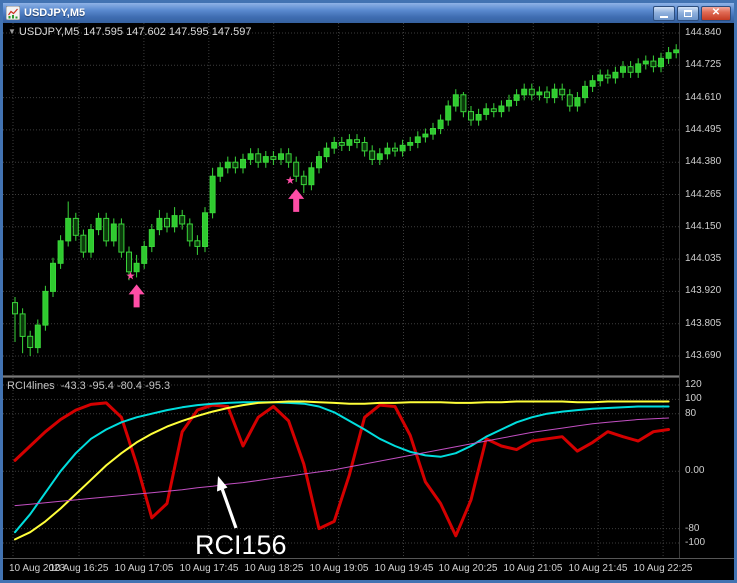 The width and height of the screenshot is (737, 583). What do you see at coordinates (241, 544) in the screenshot?
I see `annotation-text: RCI156` at bounding box center [241, 544].